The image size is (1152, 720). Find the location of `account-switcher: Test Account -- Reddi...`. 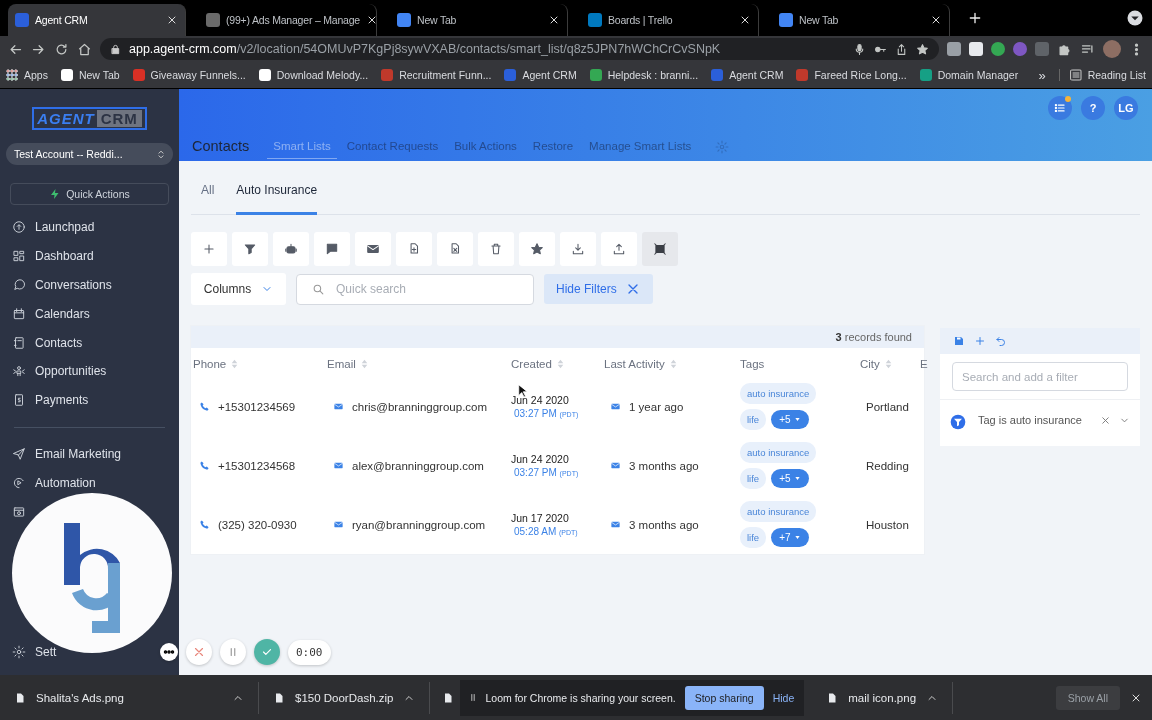

account-switcher: Test Account -- Reddi... is located at coordinates (89, 154).